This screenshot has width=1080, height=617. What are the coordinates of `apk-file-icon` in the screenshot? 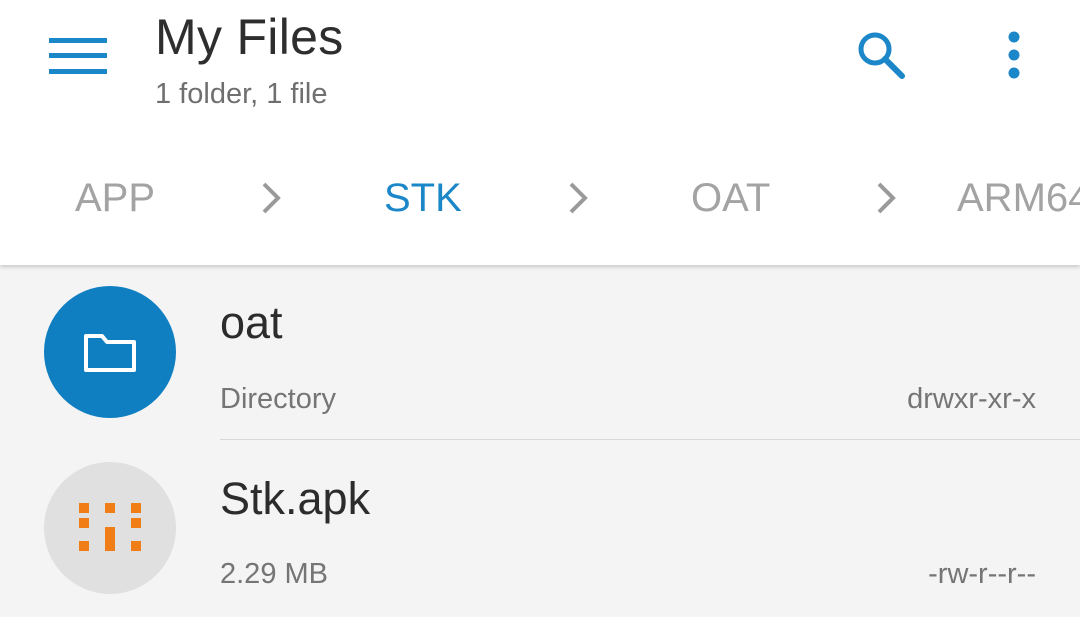 It's located at (110, 527).